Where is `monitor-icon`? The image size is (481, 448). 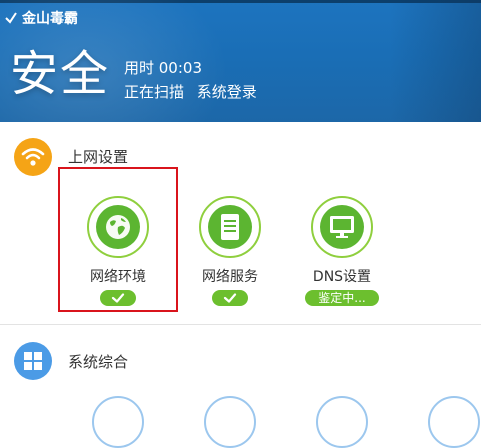
monitor-icon is located at coordinates (342, 227).